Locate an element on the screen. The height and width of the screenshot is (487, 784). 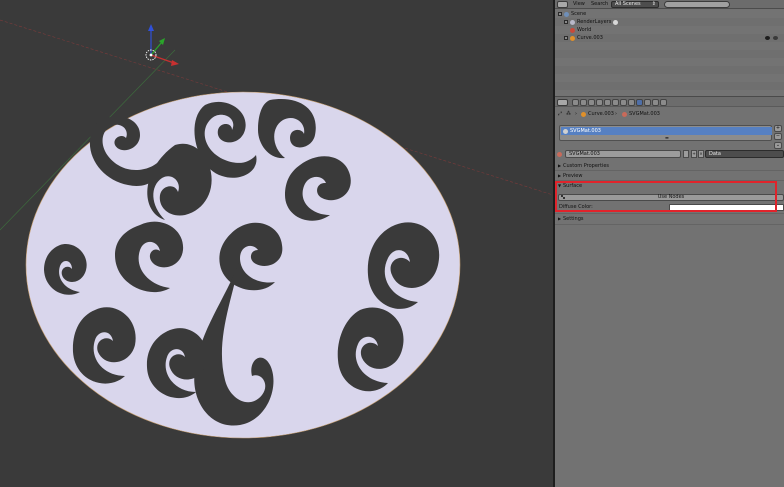
tree-item-label: Curve.003 is located at coordinates (590, 38).